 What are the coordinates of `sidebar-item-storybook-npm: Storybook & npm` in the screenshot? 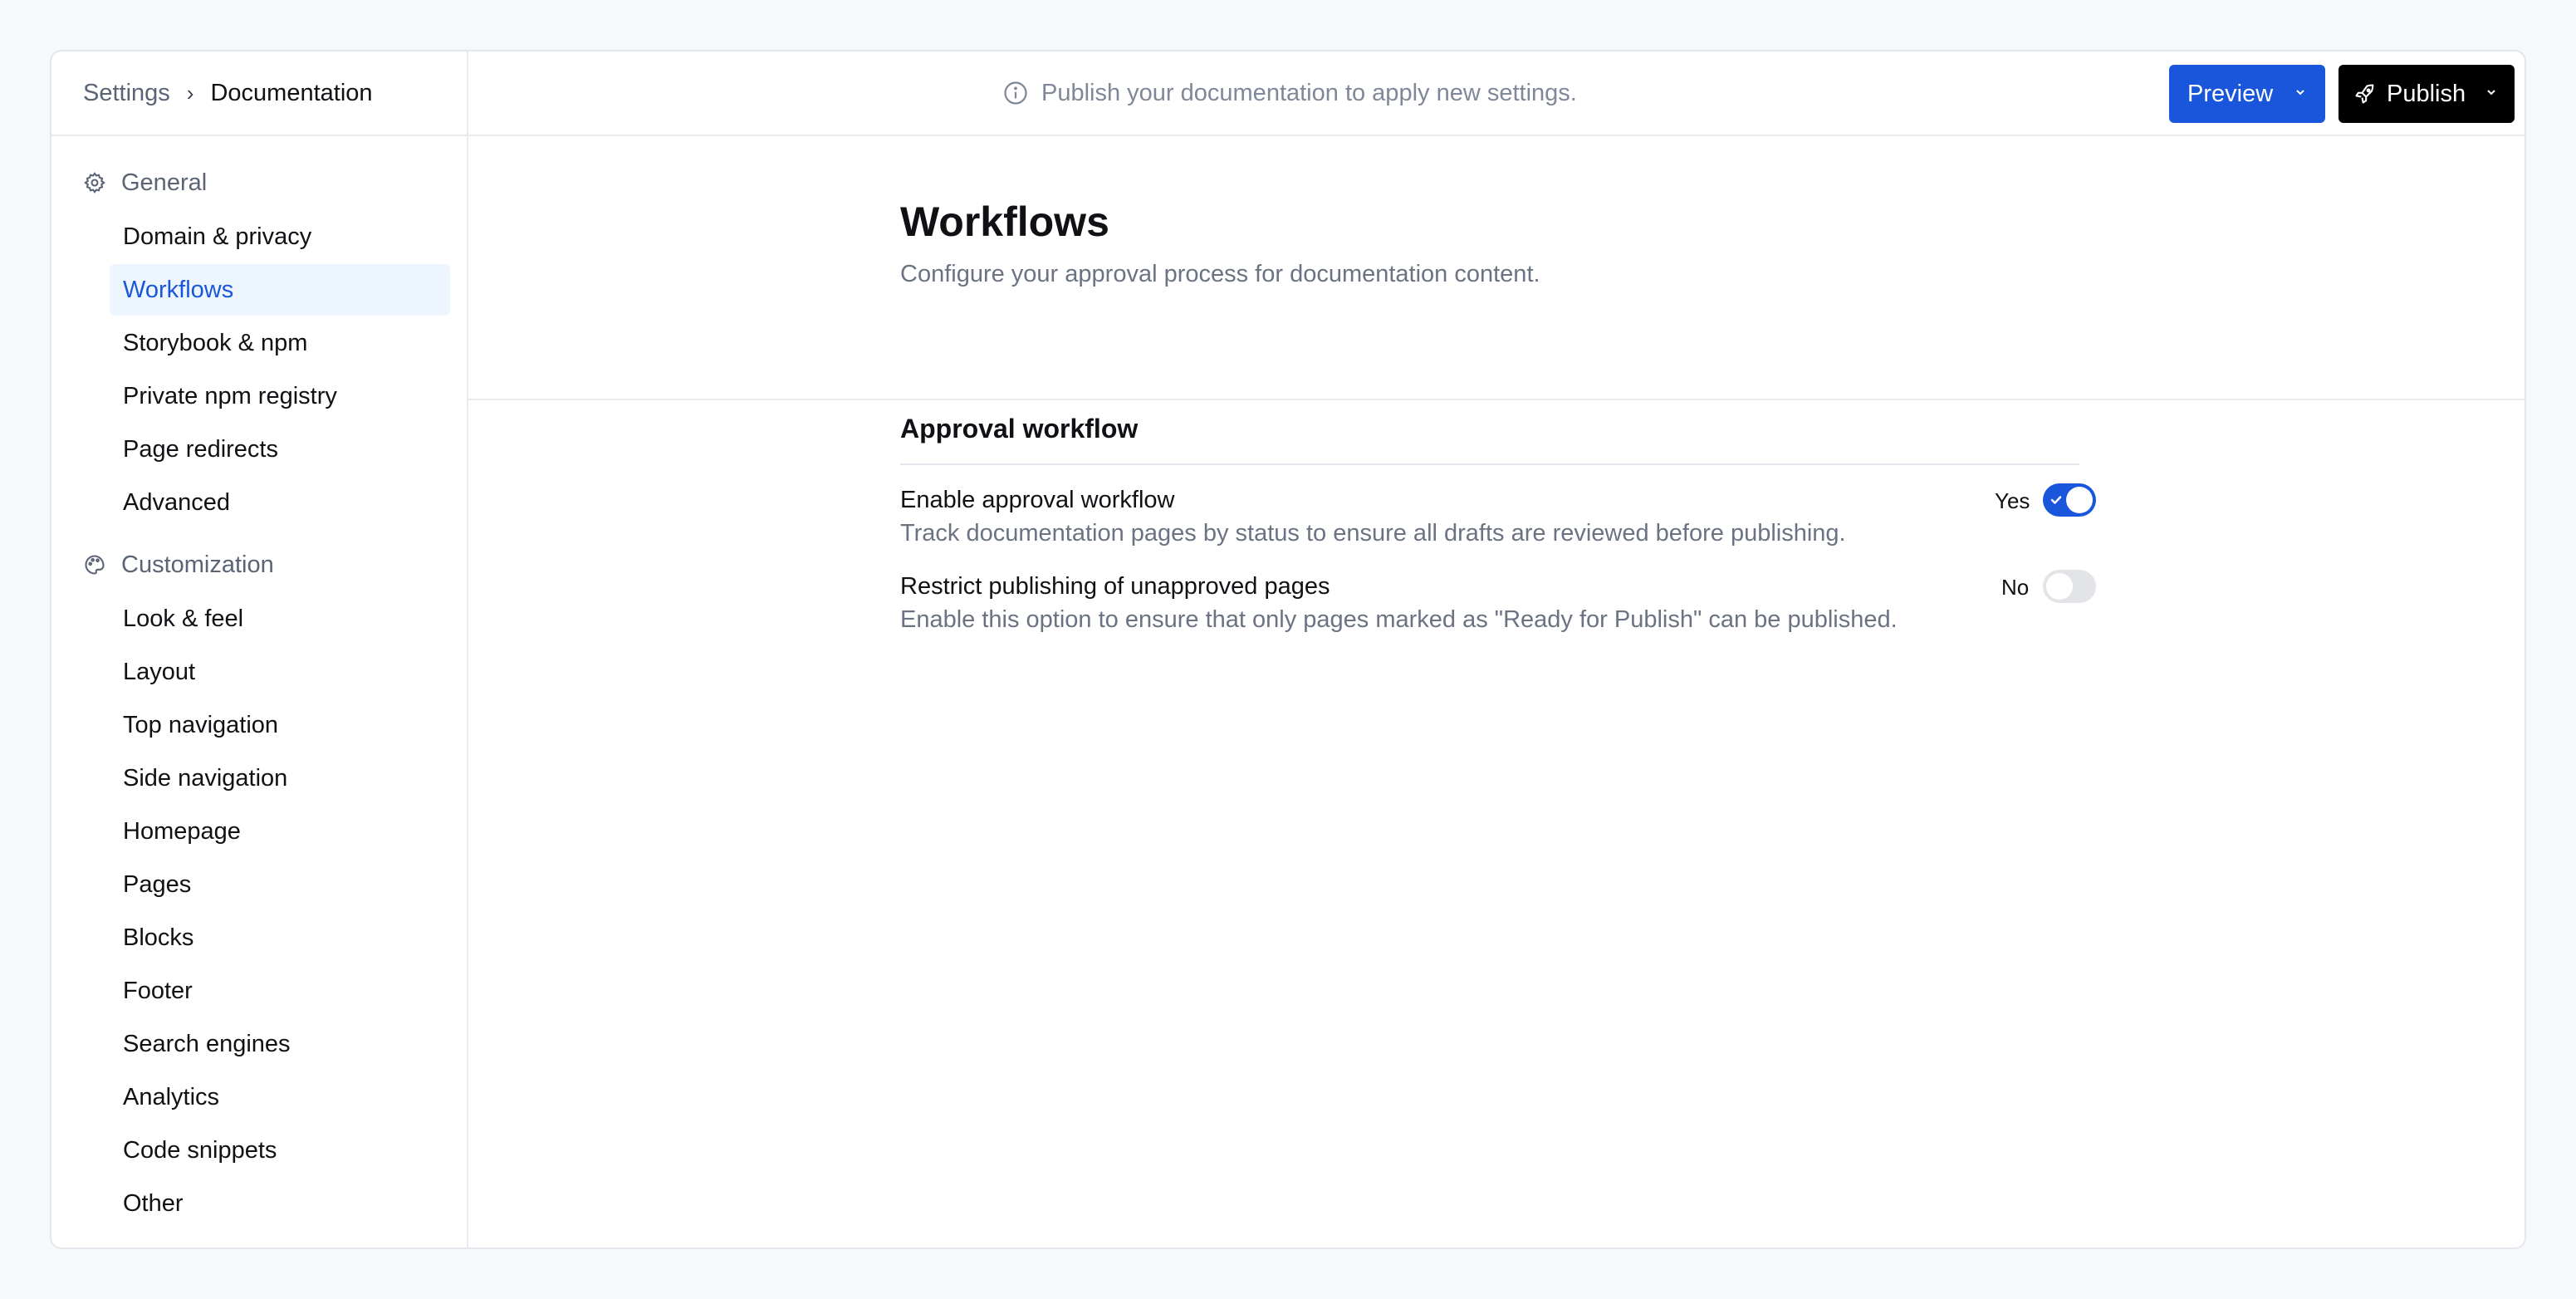 It's located at (280, 343).